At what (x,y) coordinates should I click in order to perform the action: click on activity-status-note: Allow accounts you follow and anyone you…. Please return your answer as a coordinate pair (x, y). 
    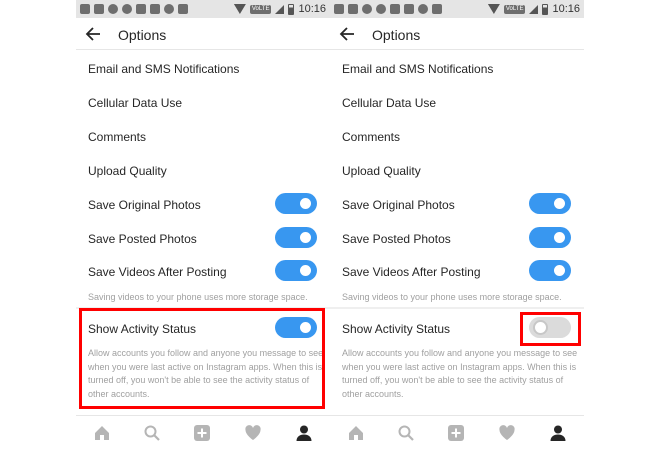
    Looking at the image, I should click on (460, 373).